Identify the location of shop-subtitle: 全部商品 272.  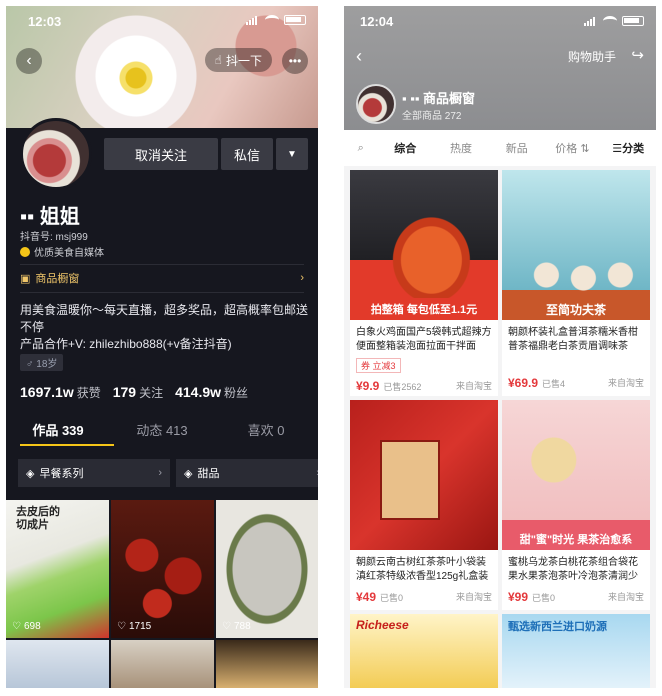
(432, 116).